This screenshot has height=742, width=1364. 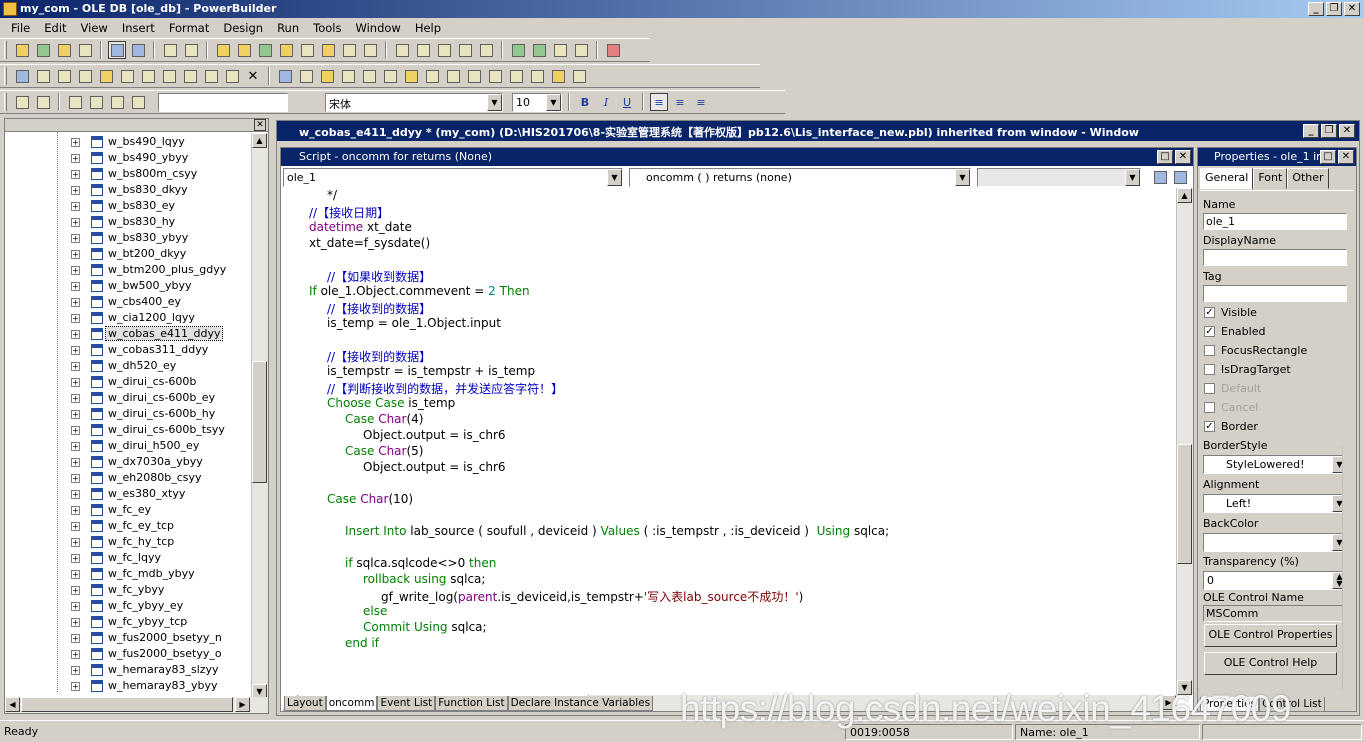 I want to click on script-maximize-button: □, so click(x=1165, y=157).